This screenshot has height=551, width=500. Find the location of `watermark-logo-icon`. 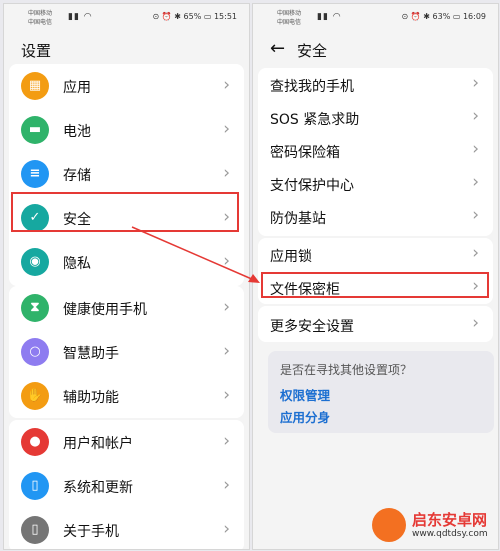

watermark-logo-icon is located at coordinates (389, 525).